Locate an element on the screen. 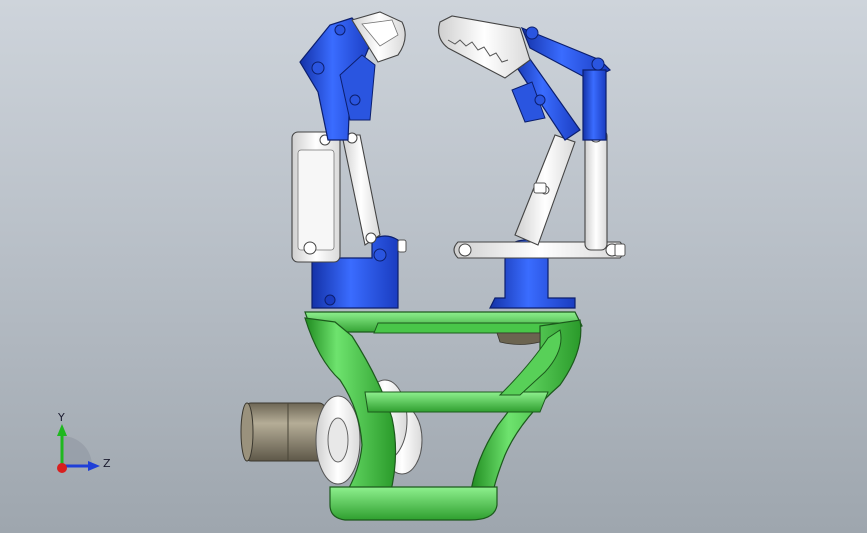 This screenshot has width=867, height=533. left-finger-assembly is located at coordinates (348, 160).